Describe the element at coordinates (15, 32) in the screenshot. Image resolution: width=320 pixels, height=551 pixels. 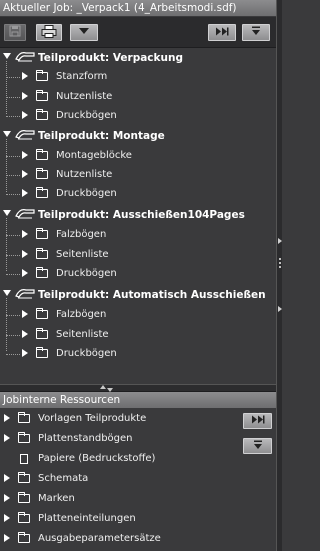
I see `save-button` at that location.